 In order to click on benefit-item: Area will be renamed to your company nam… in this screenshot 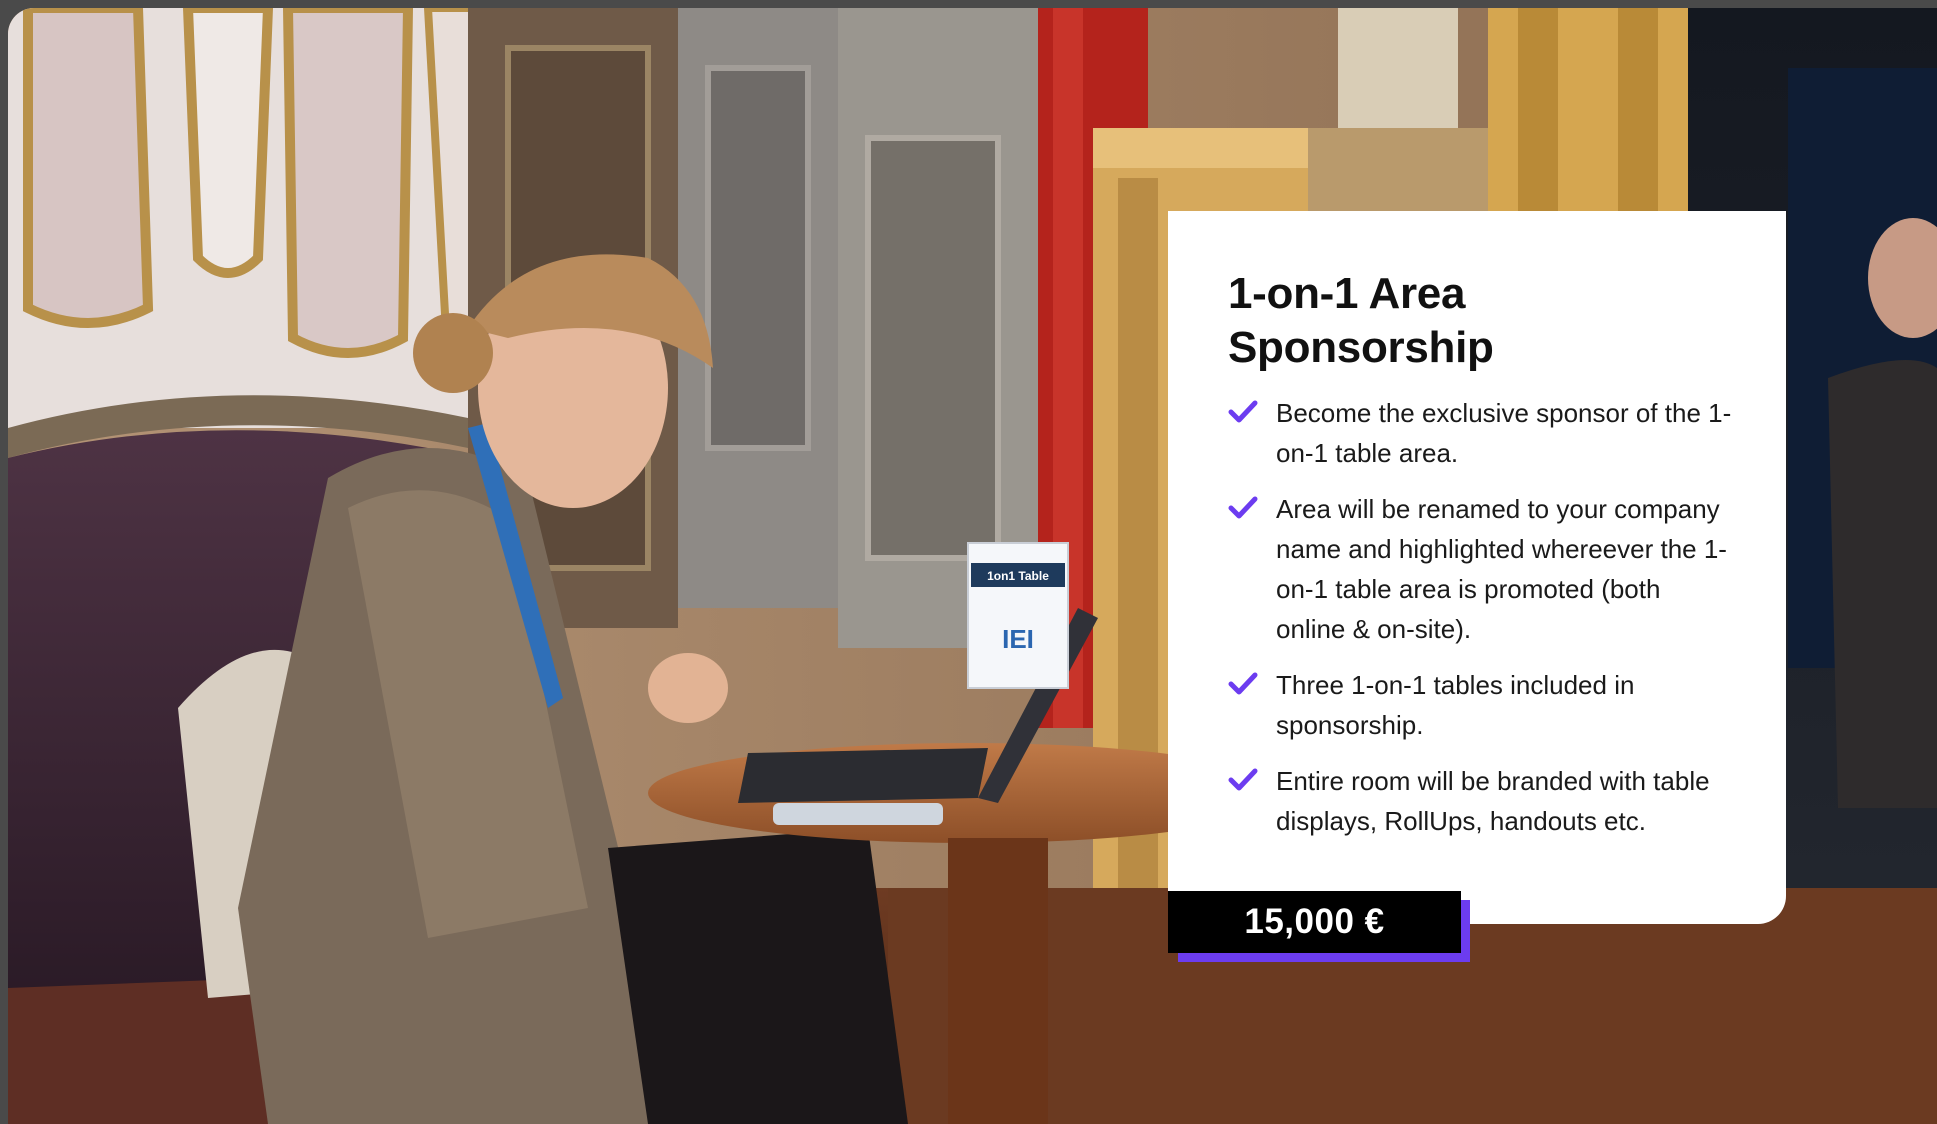, I will do `click(1482, 569)`.